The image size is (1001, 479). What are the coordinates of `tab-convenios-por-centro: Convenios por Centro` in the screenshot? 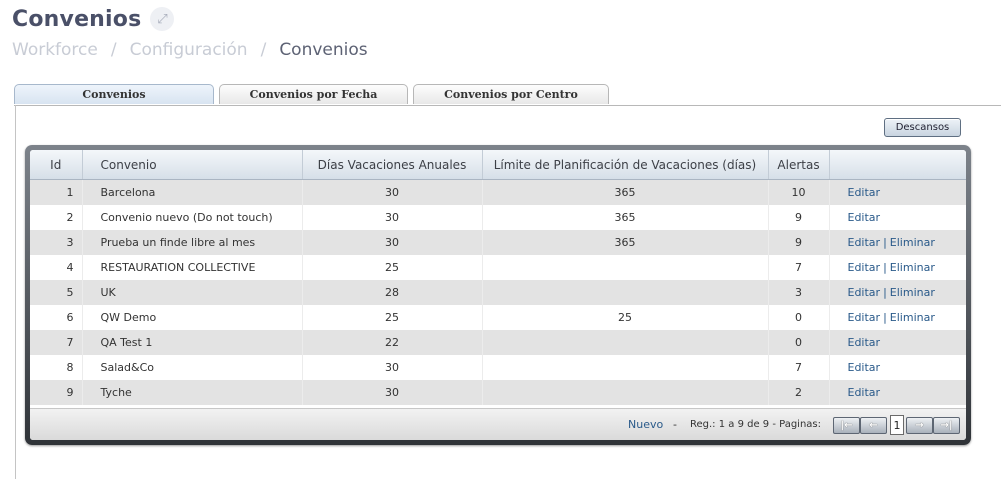 It's located at (511, 94).